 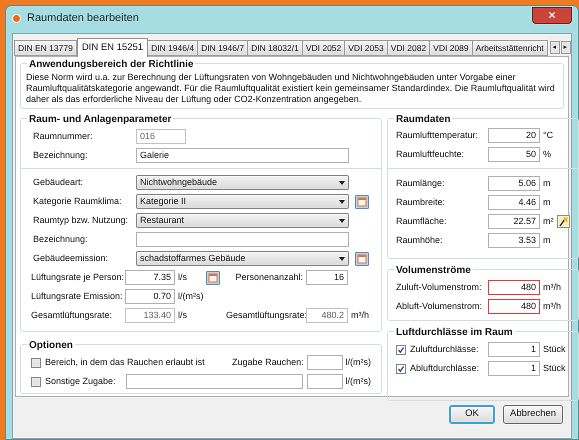 I want to click on field-label: Raumlänge:, so click(x=421, y=183).